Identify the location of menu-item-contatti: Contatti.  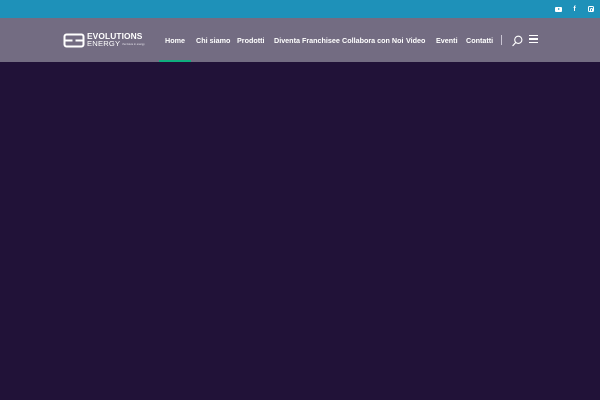
(479, 40).